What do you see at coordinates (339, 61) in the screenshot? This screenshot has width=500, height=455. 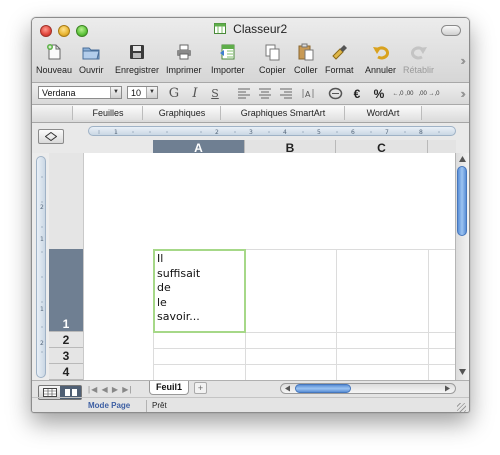 I see `format-painter-button: Format` at bounding box center [339, 61].